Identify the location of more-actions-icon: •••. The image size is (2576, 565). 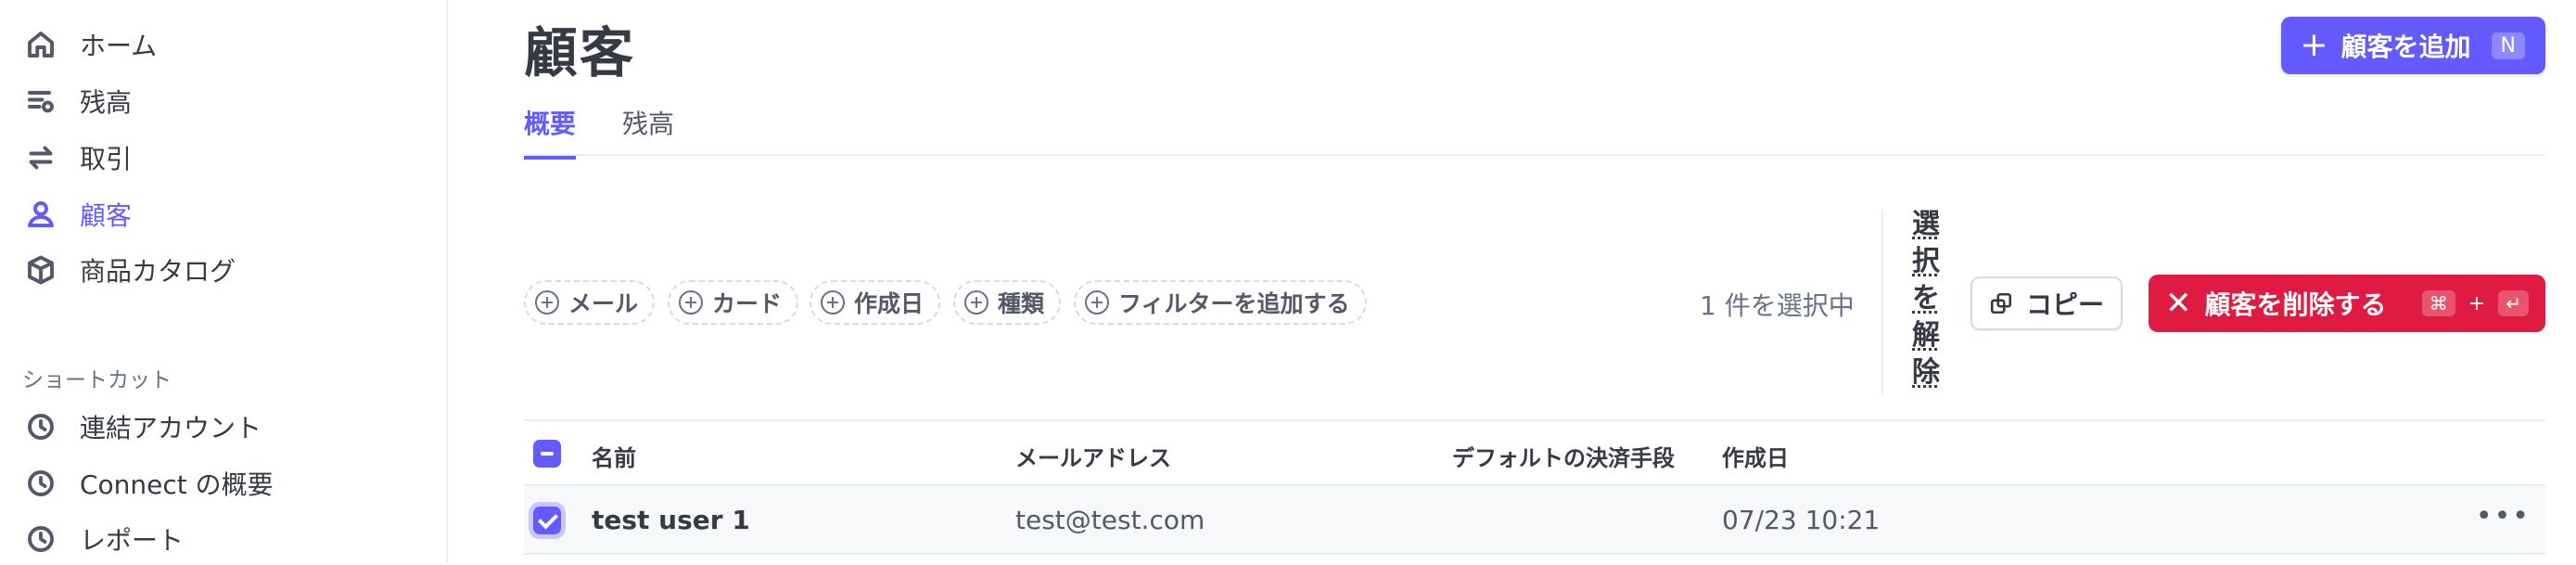
(2503, 517).